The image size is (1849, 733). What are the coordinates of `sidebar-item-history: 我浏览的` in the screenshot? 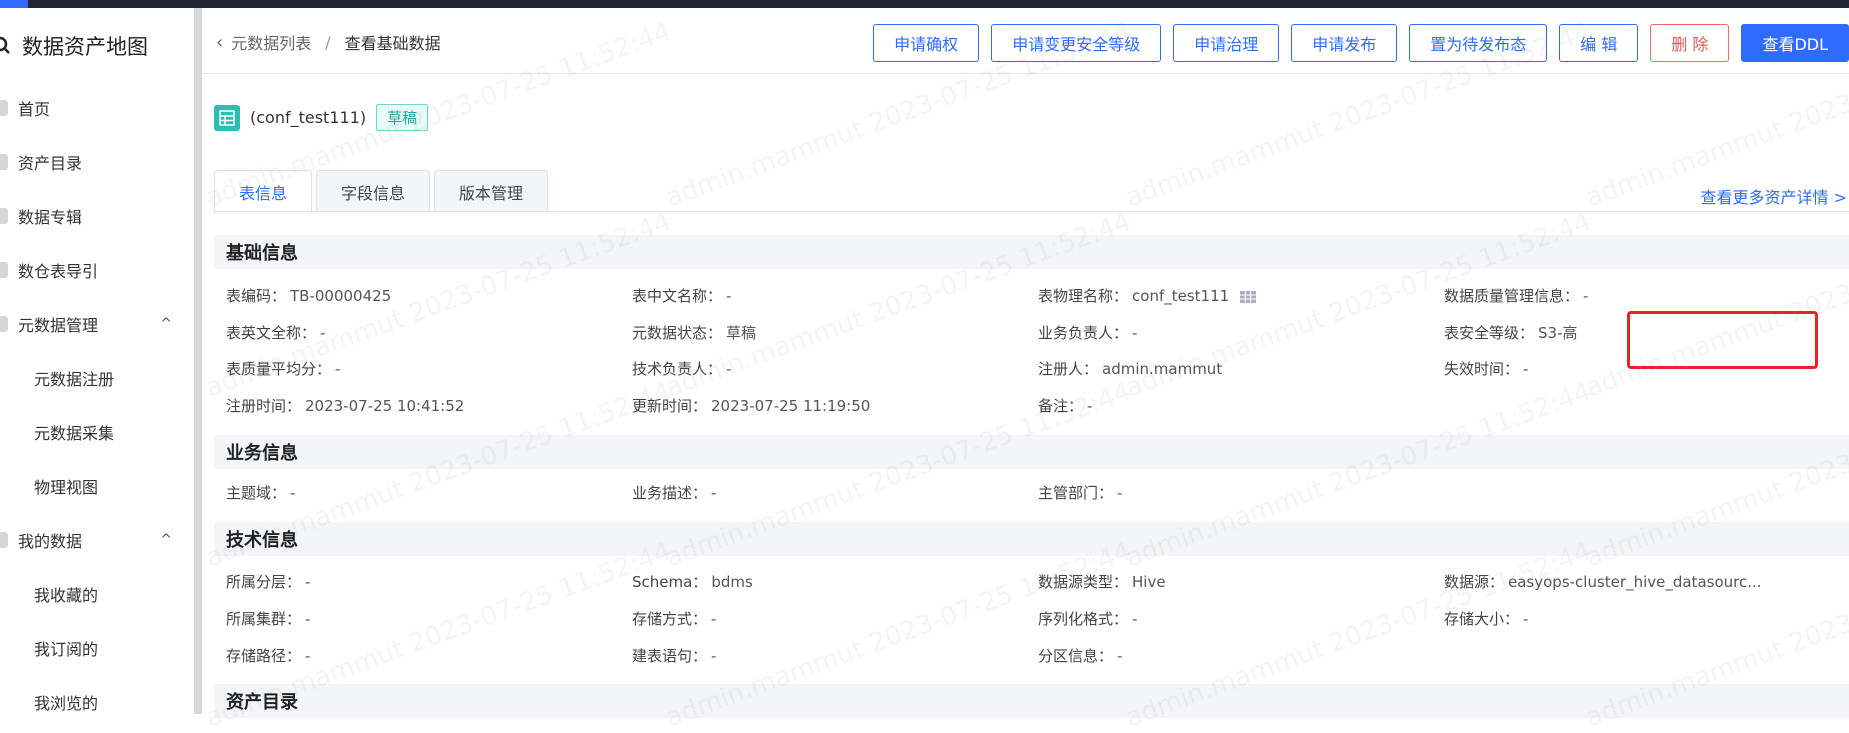 It's located at (95, 698).